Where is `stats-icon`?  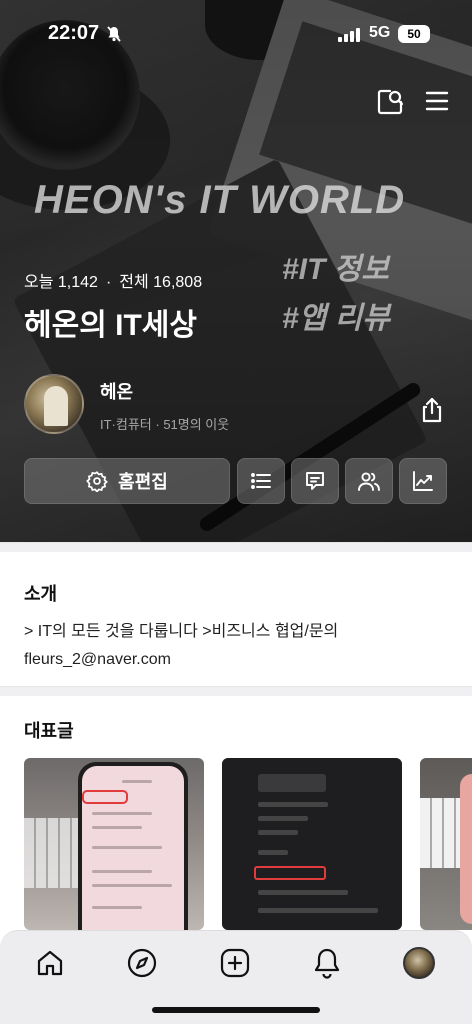 stats-icon is located at coordinates (423, 481).